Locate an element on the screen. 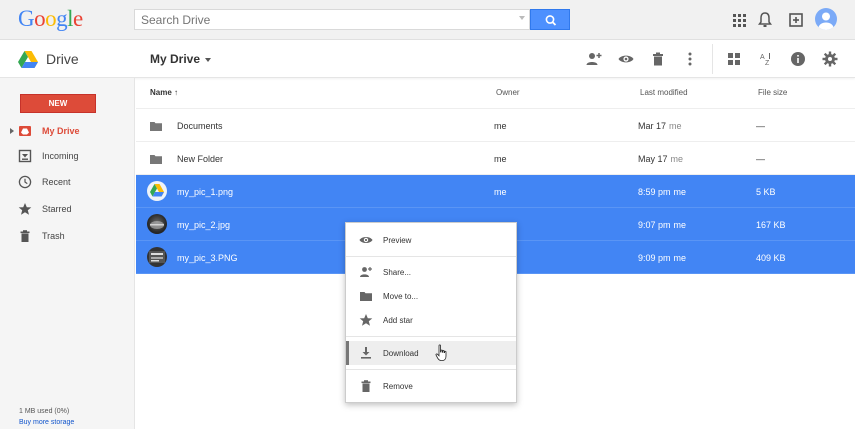  sidebar-item-my-drive: My Drive is located at coordinates (67, 131).